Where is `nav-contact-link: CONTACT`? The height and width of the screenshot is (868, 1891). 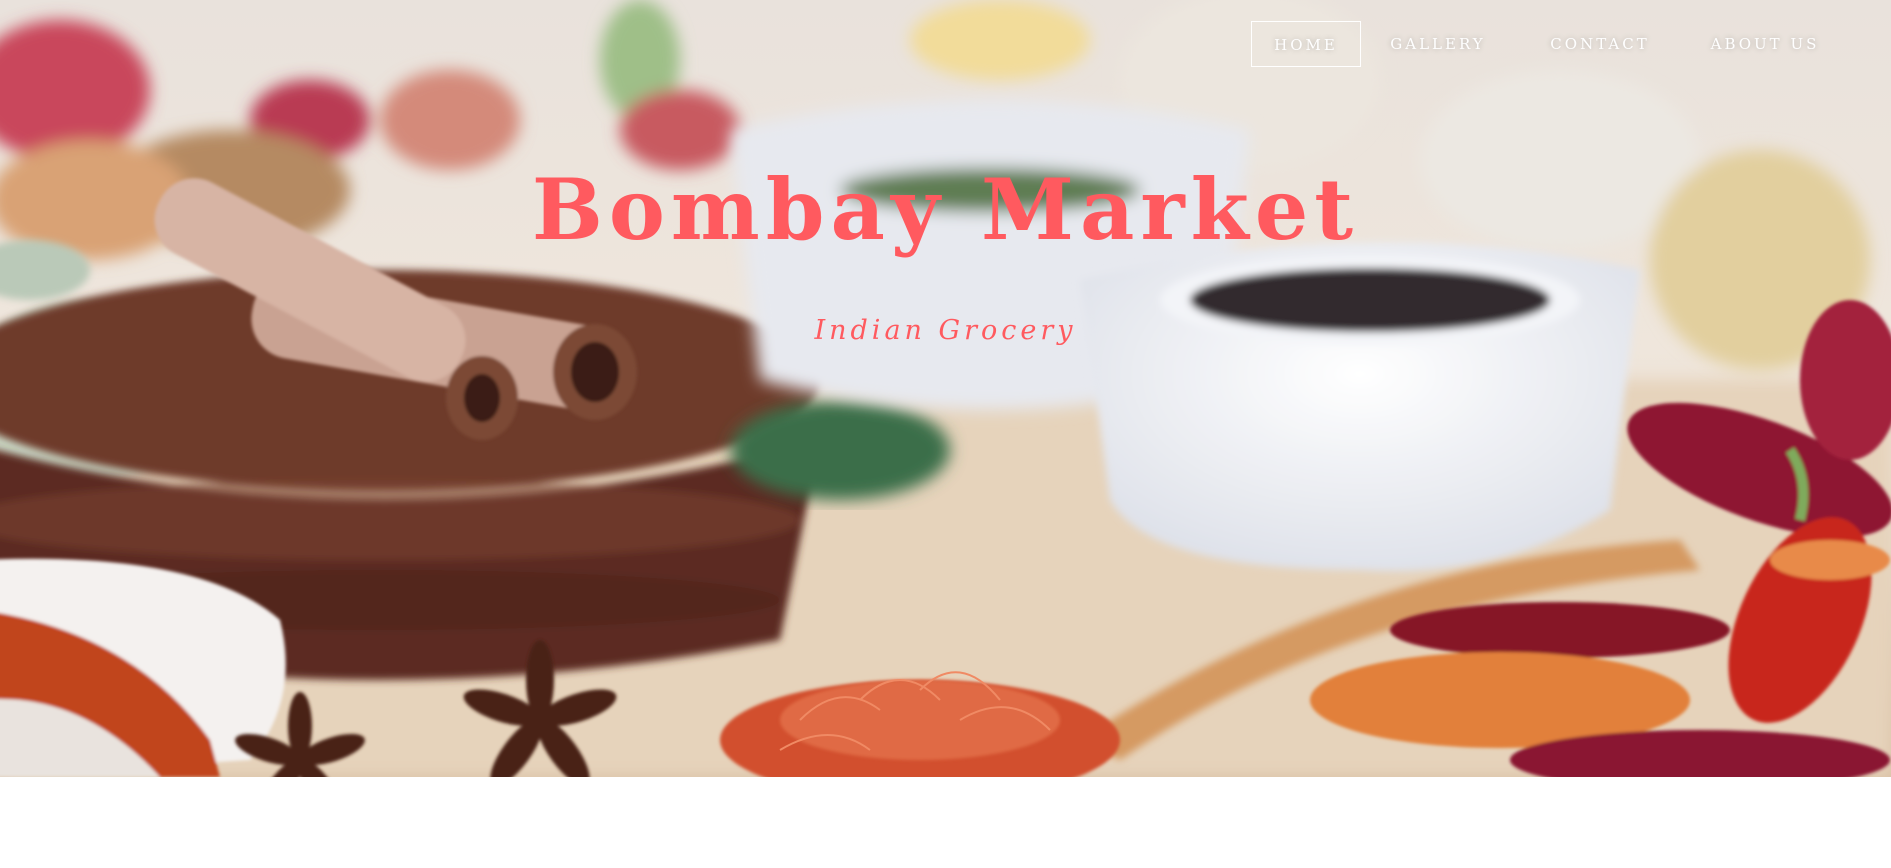 nav-contact-link: CONTACT is located at coordinates (1600, 44).